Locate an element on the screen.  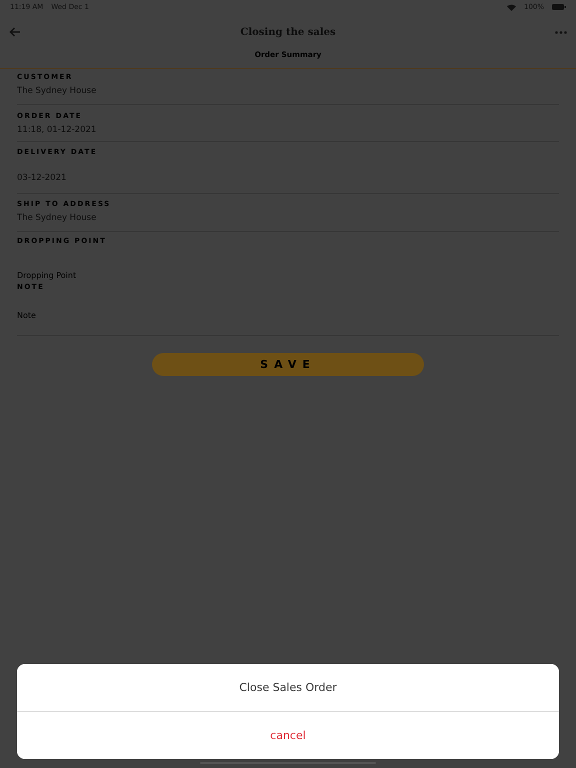
battery-icon is located at coordinates (559, 7).